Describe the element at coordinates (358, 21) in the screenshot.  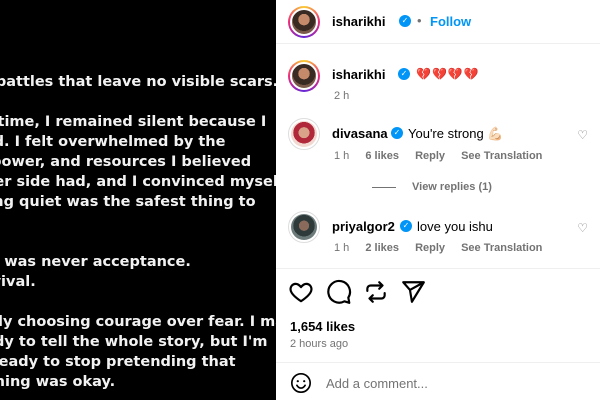
I see `author-username: isharikhi` at that location.